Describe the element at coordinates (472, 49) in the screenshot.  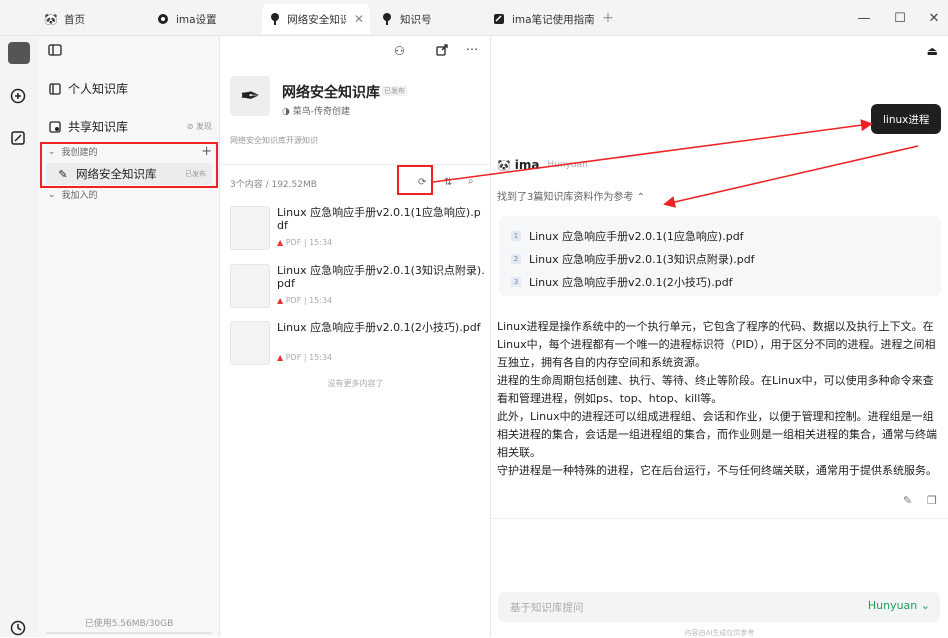
I see `more-icon: ⋯` at that location.